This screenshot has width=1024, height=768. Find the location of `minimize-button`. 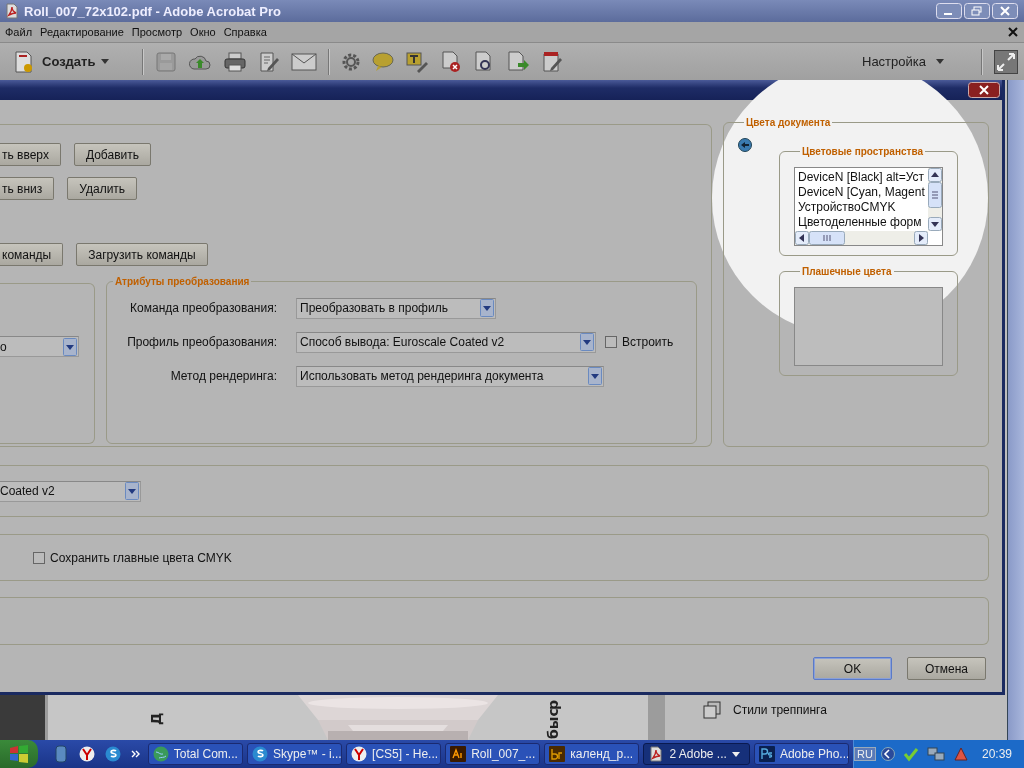

minimize-button is located at coordinates (949, 11).